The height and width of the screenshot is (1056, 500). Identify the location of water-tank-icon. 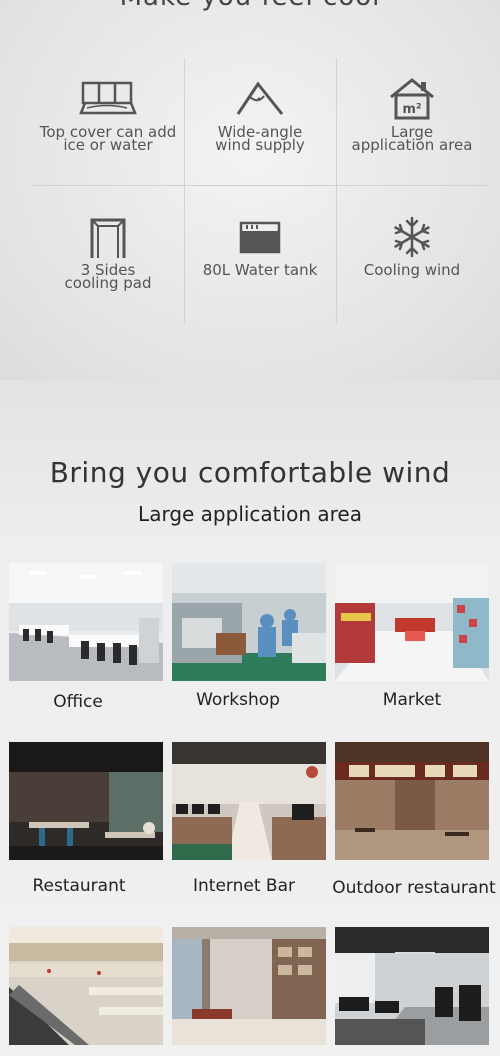
(260, 237).